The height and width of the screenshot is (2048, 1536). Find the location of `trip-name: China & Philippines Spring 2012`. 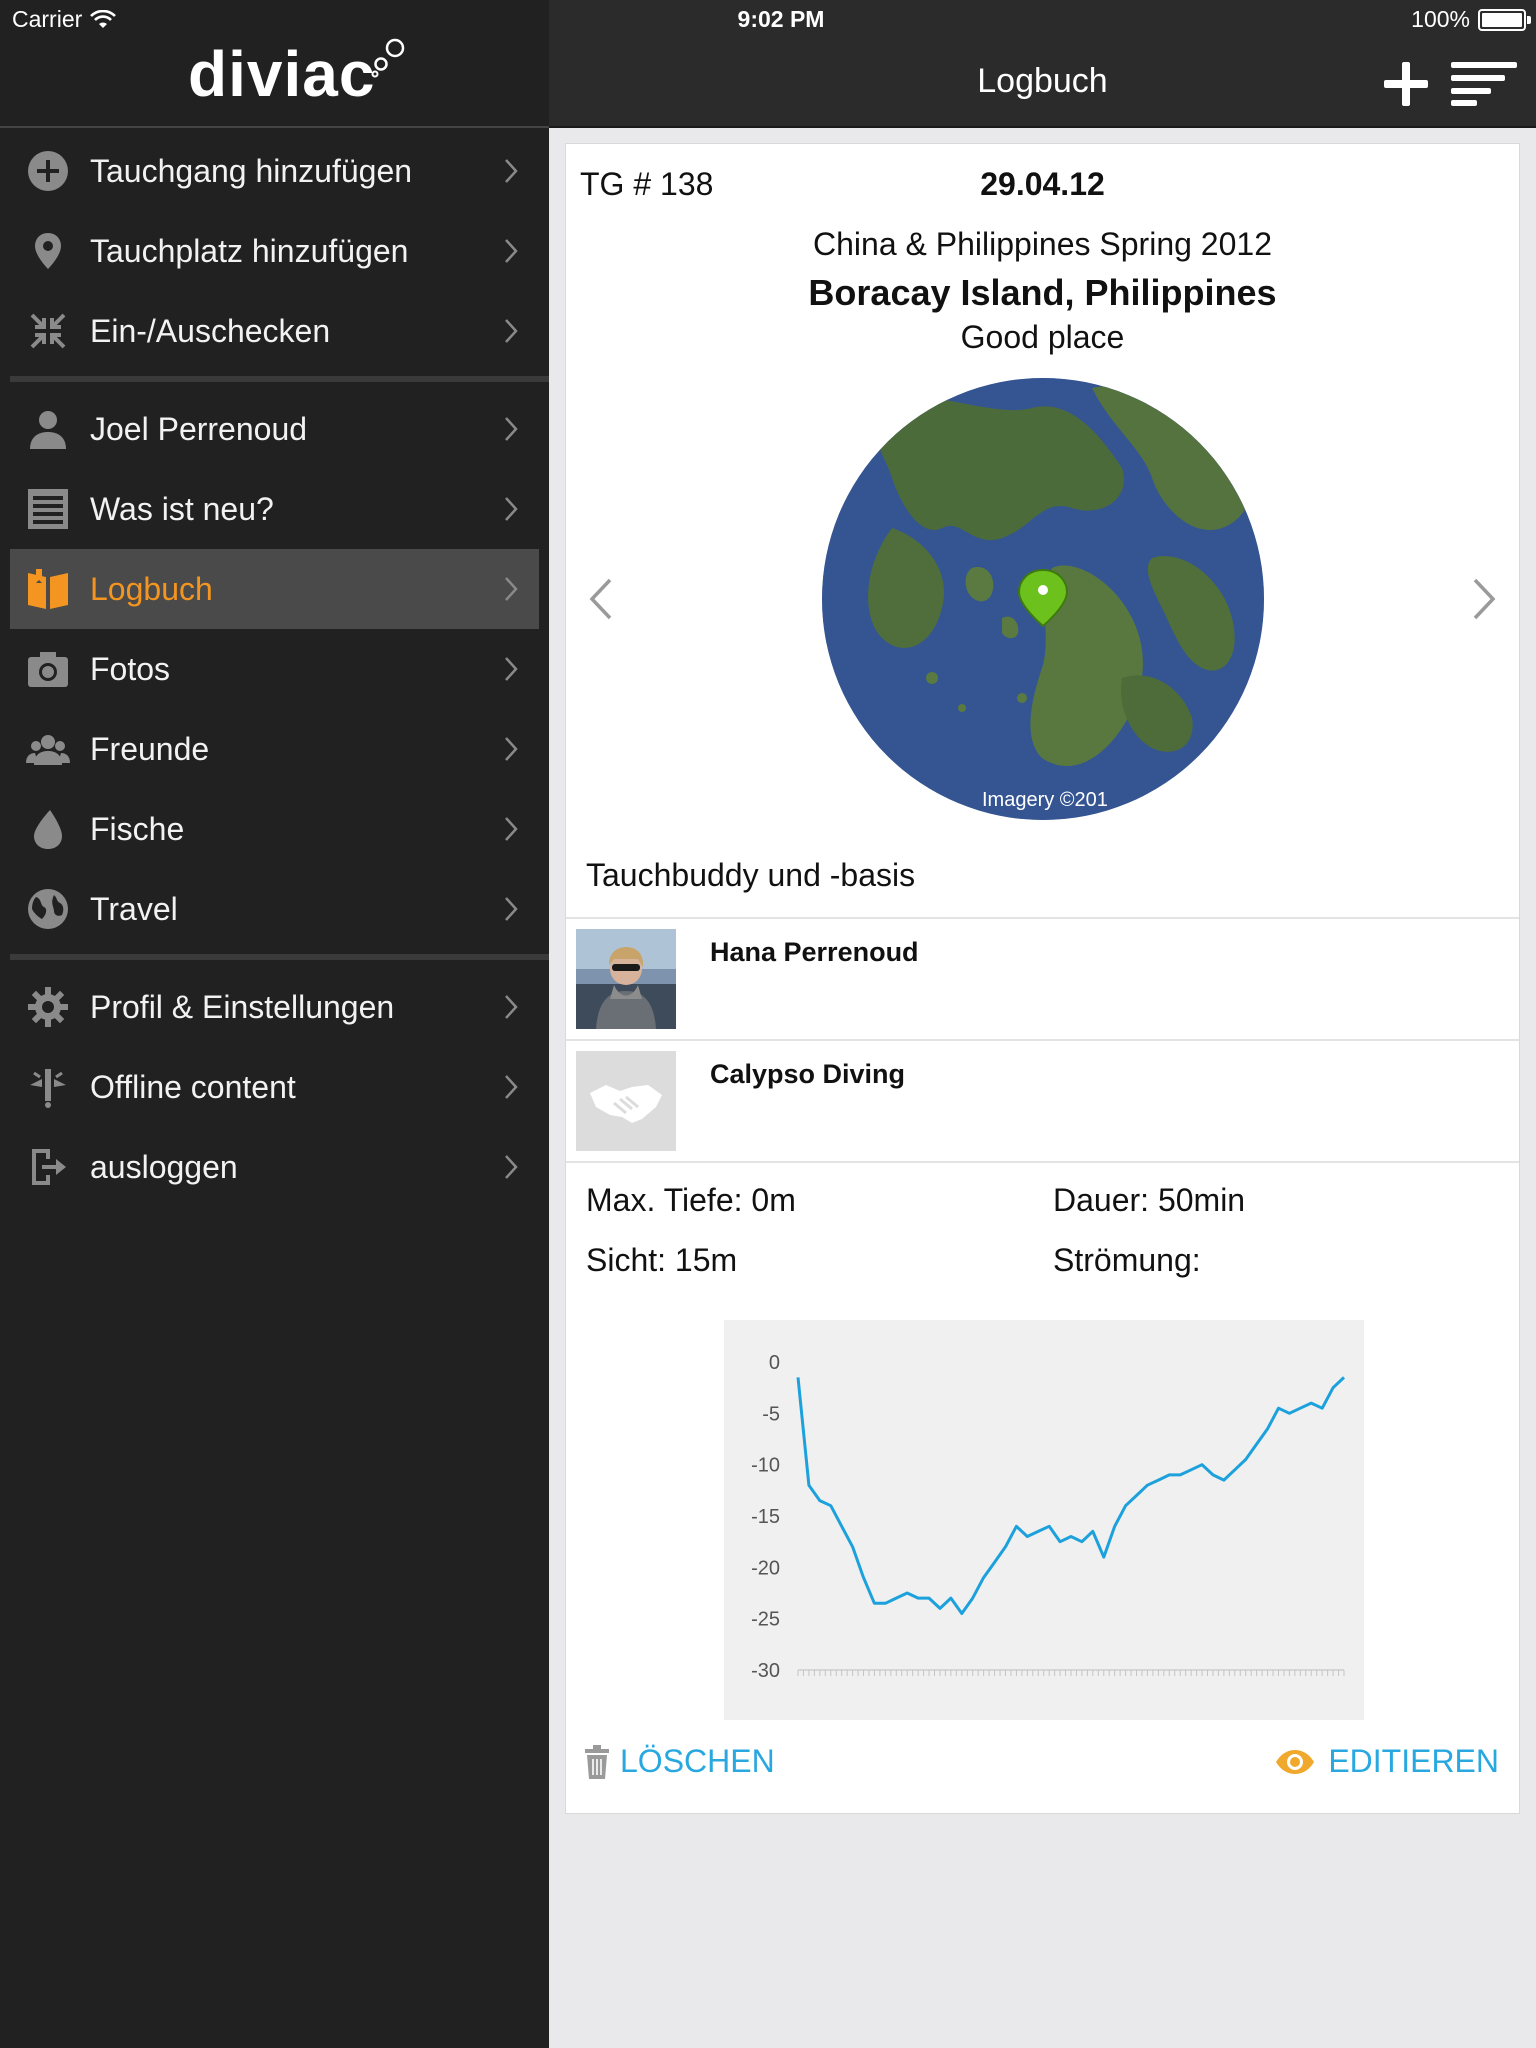

trip-name: China & Philippines Spring 2012 is located at coordinates (1042, 244).